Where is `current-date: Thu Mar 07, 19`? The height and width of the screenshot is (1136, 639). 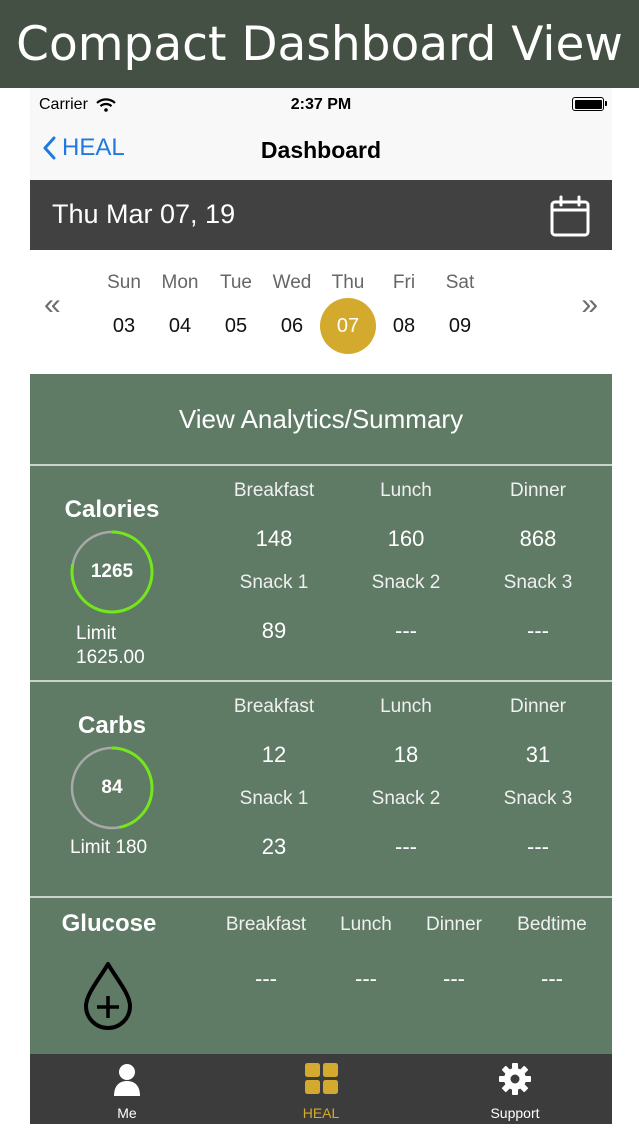 current-date: Thu Mar 07, 19 is located at coordinates (144, 214).